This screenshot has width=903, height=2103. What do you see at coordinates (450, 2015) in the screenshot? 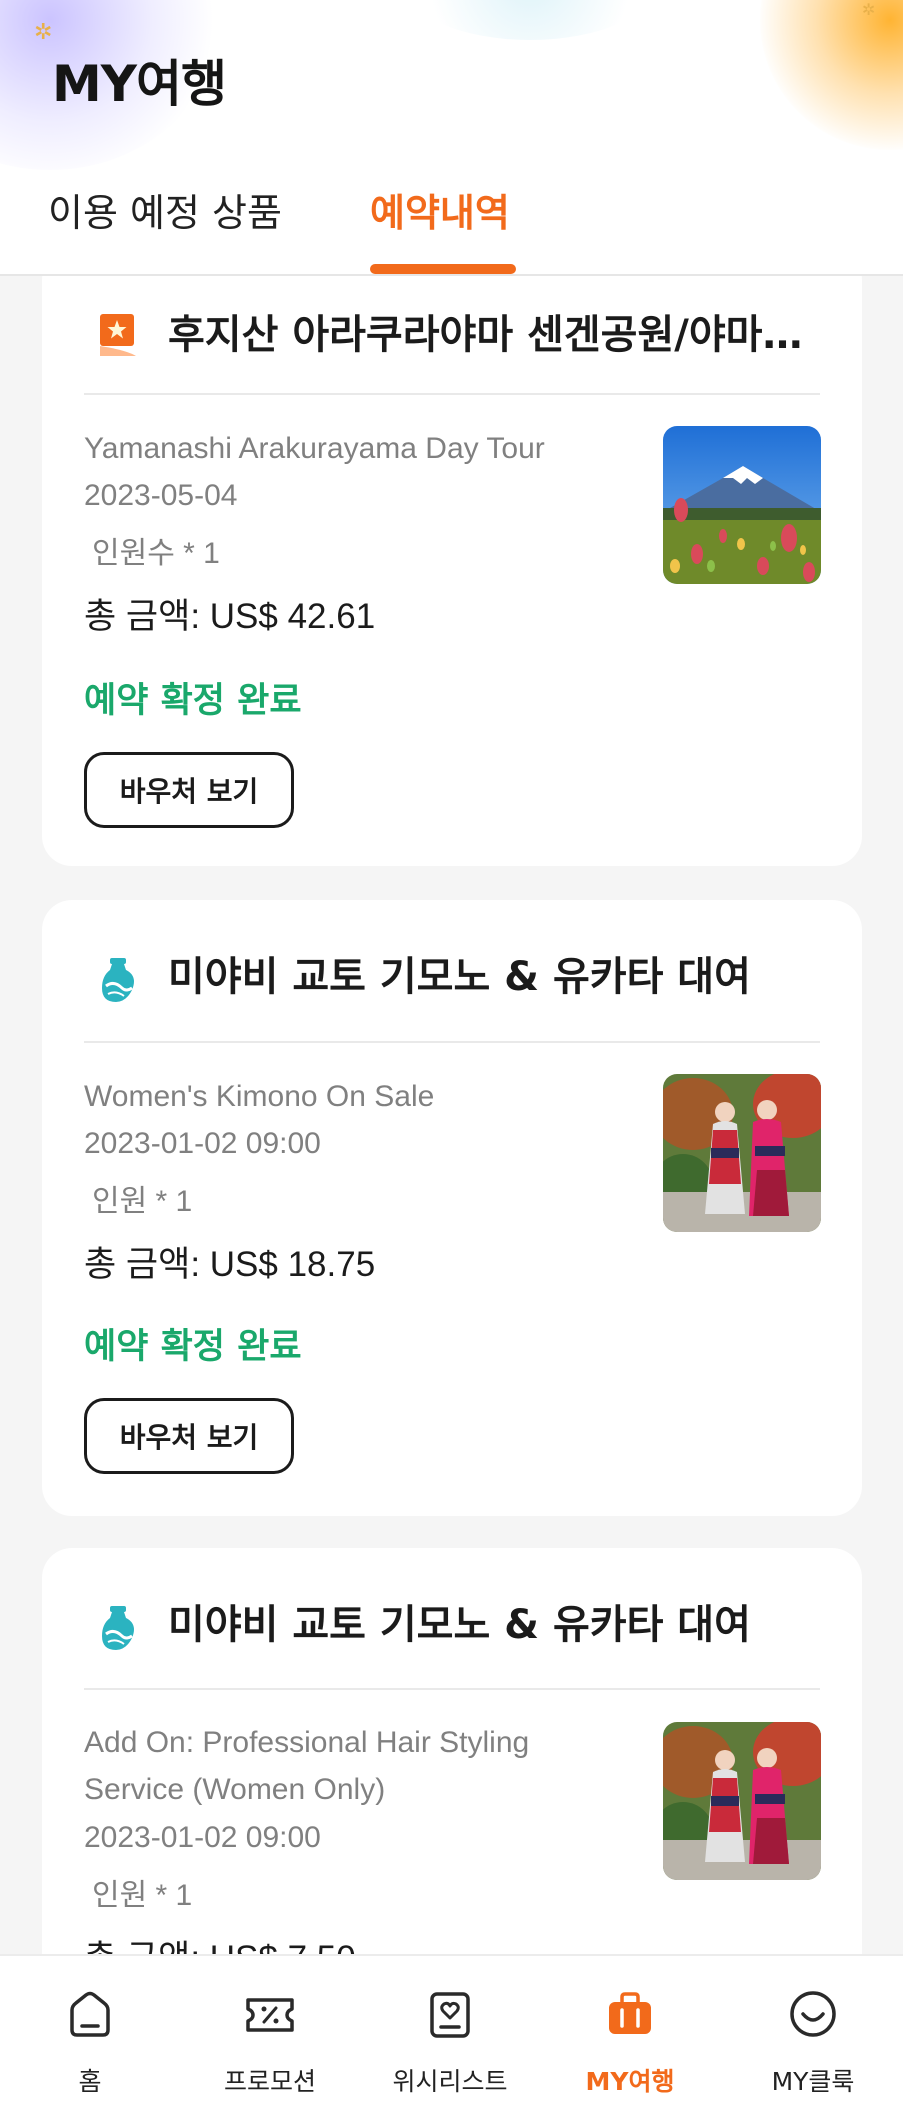
I see `wishlist-icon` at bounding box center [450, 2015].